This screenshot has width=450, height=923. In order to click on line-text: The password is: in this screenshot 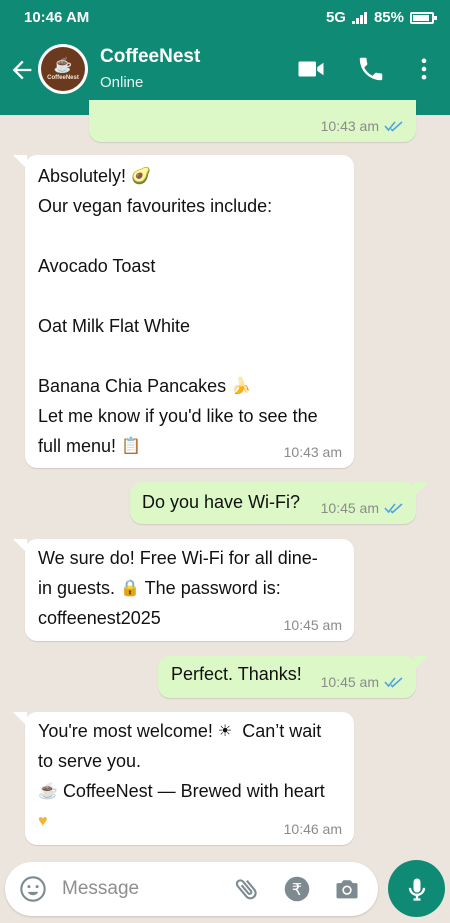, I will do `click(212, 588)`.